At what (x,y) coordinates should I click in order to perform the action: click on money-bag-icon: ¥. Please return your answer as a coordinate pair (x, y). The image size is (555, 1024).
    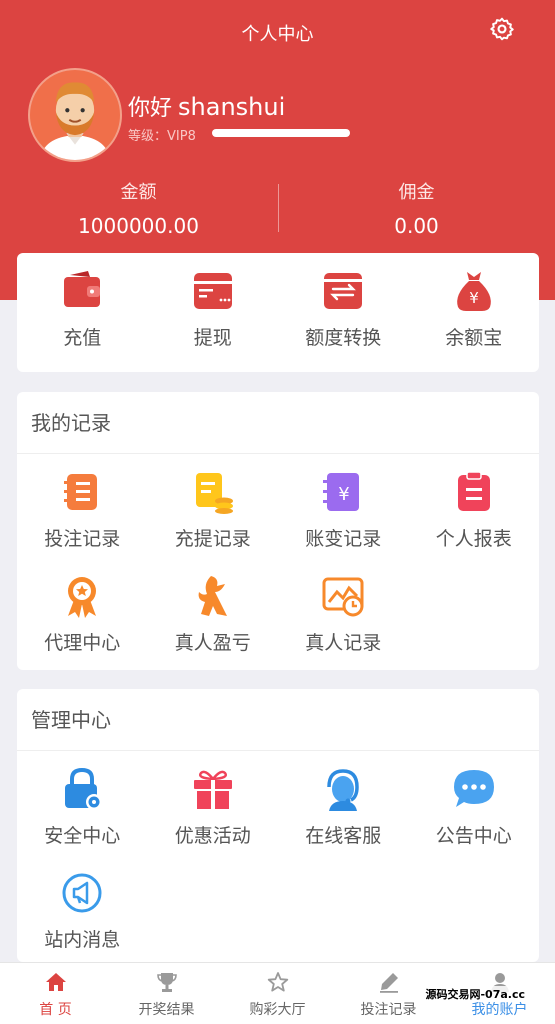
    Looking at the image, I should click on (473, 291).